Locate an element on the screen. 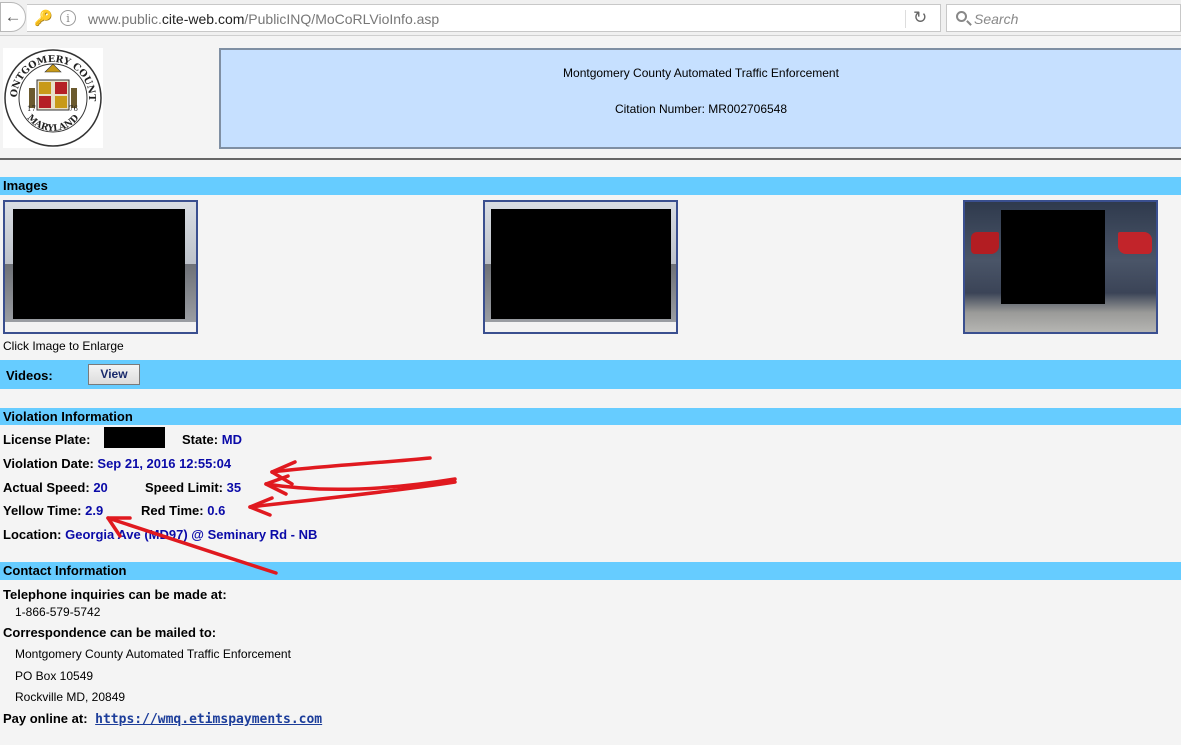 The height and width of the screenshot is (745, 1181). info-icon: i is located at coordinates (68, 18).